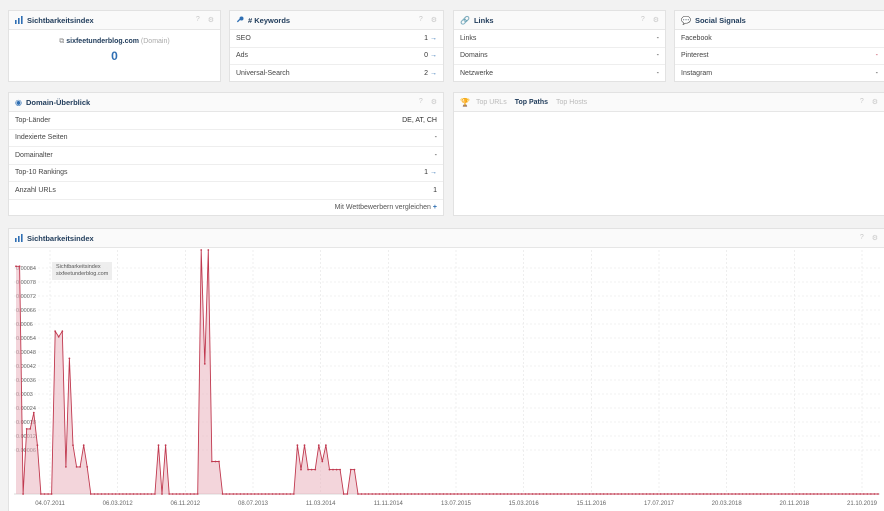  Describe the element at coordinates (226, 191) in the screenshot. I see `overview-row-urls: Anzahl URLs 1` at that location.